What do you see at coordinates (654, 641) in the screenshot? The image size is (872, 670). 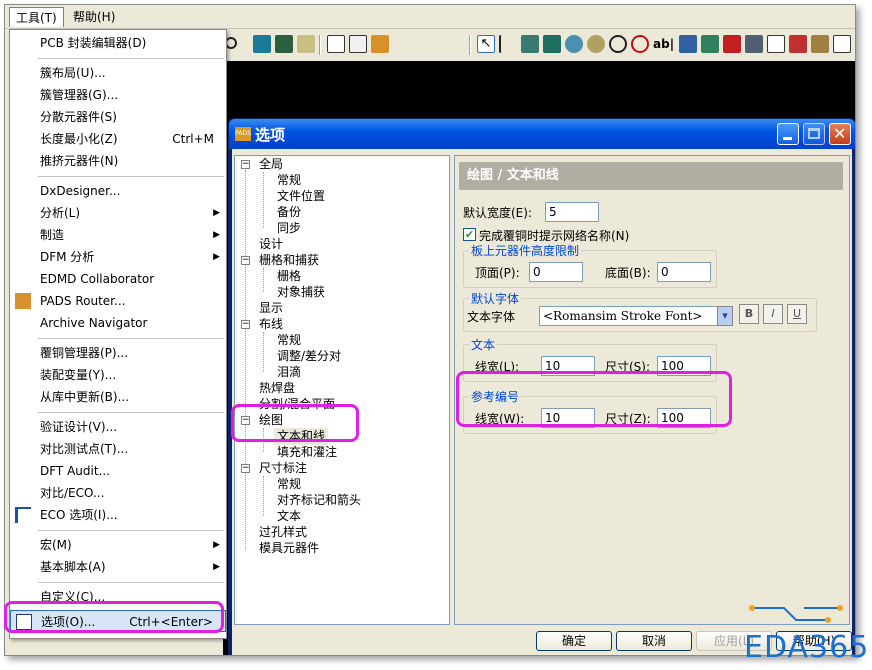 I see `cancel-button: 取消` at bounding box center [654, 641].